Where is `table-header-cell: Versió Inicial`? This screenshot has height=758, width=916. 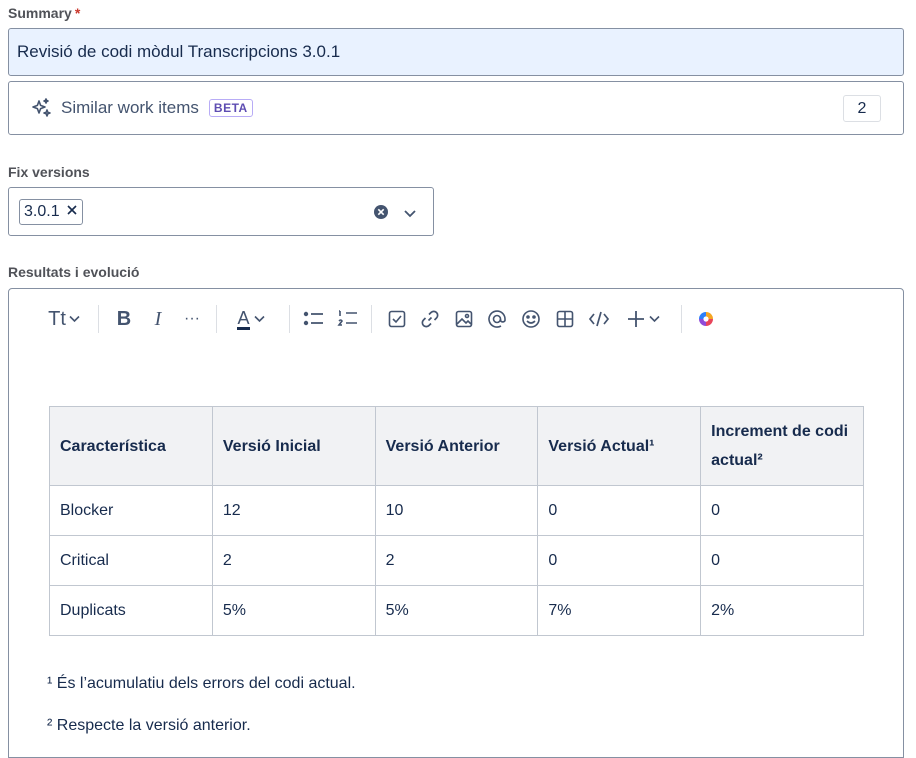 table-header-cell: Versió Inicial is located at coordinates (293, 446).